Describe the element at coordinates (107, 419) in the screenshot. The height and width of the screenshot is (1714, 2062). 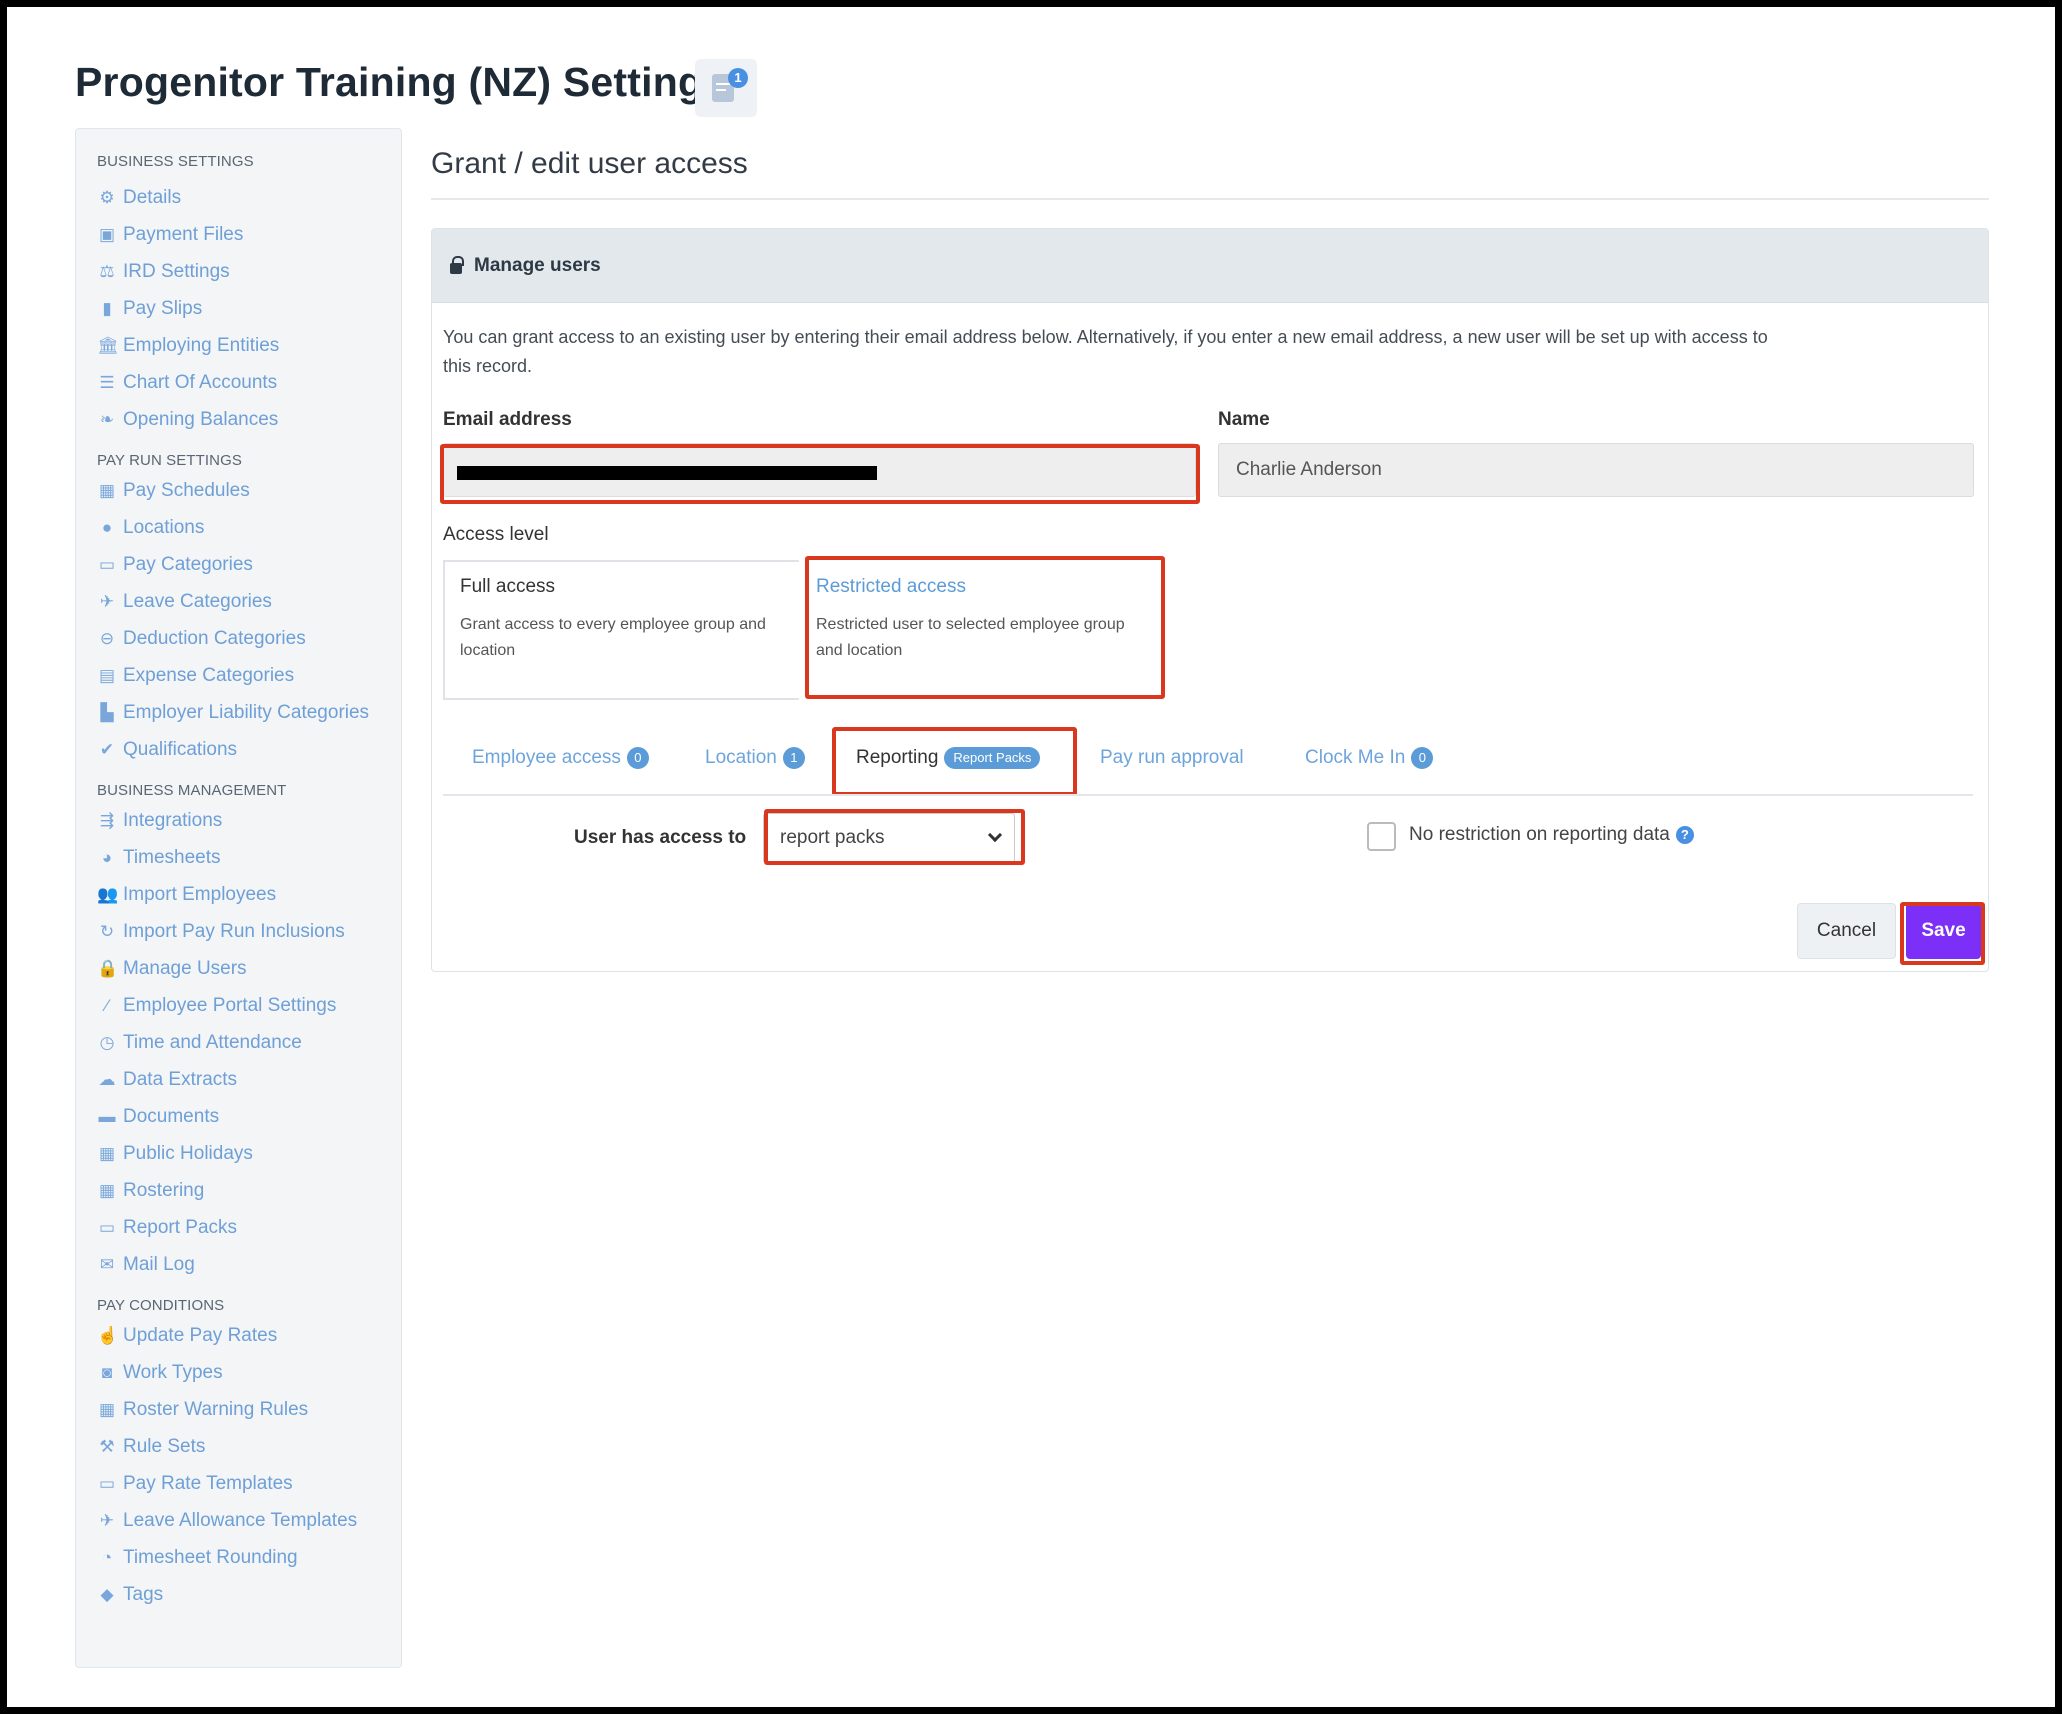
I see `leaf-icon: ❧` at that location.